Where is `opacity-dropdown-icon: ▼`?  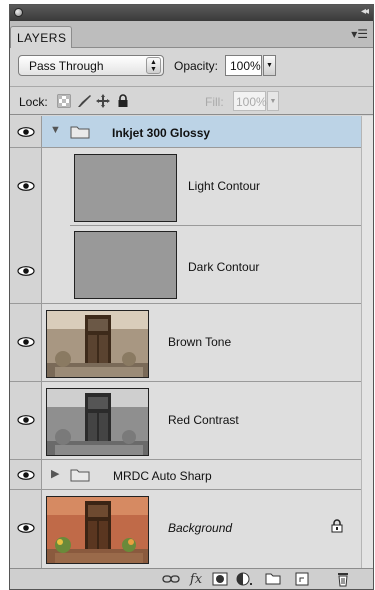
opacity-dropdown-icon: ▼ is located at coordinates (269, 65).